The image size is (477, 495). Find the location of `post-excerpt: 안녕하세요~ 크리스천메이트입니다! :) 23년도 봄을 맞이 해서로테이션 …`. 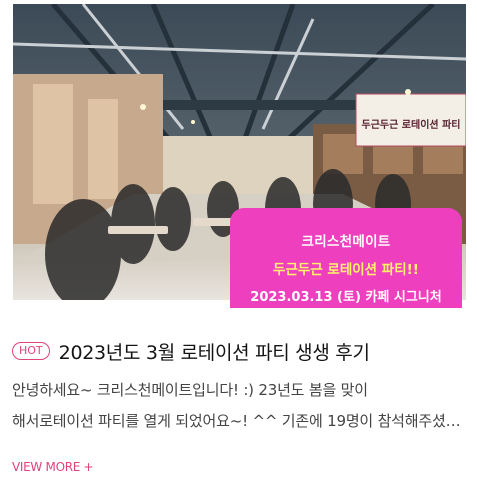

post-excerpt: 안녕하세요~ 크리스천메이트입니다! :) 23년도 봄을 맞이 해서로테이션 … is located at coordinates (239, 406).